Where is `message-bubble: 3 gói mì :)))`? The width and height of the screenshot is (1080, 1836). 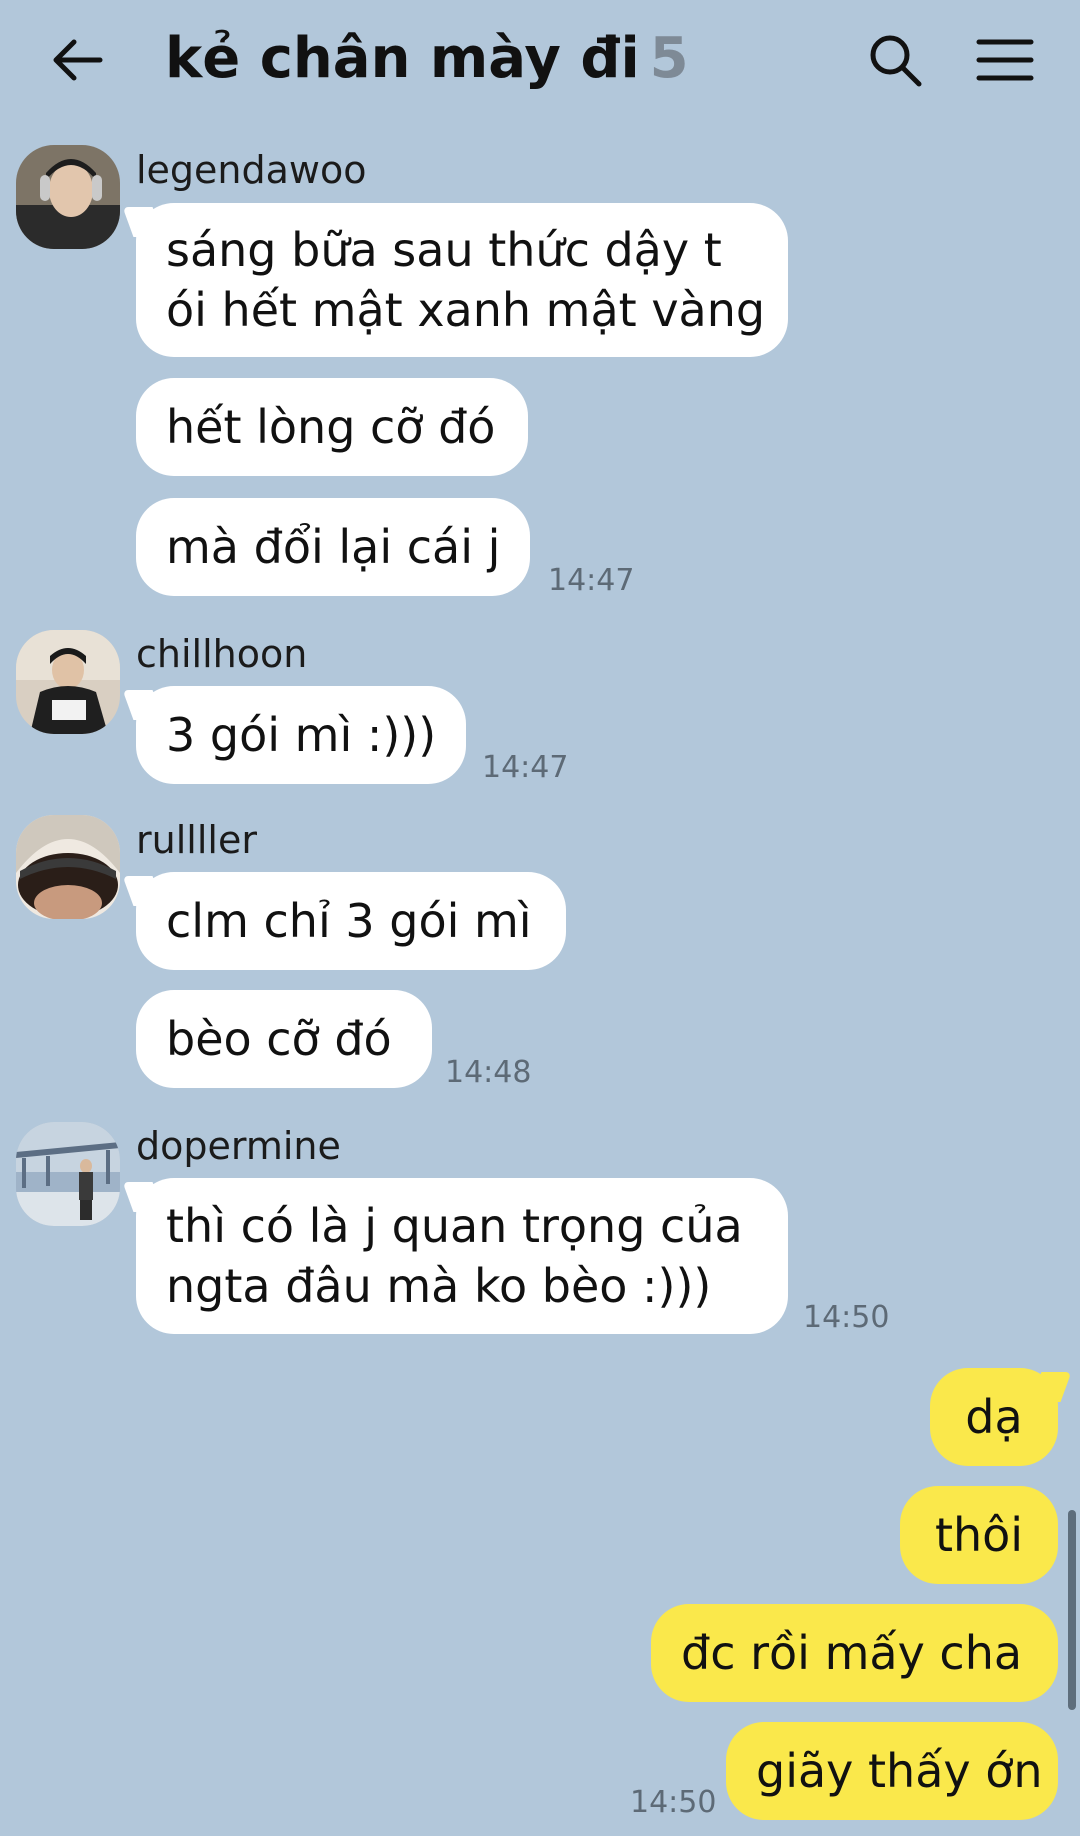
message-bubble: 3 gói mì :))) is located at coordinates (301, 735).